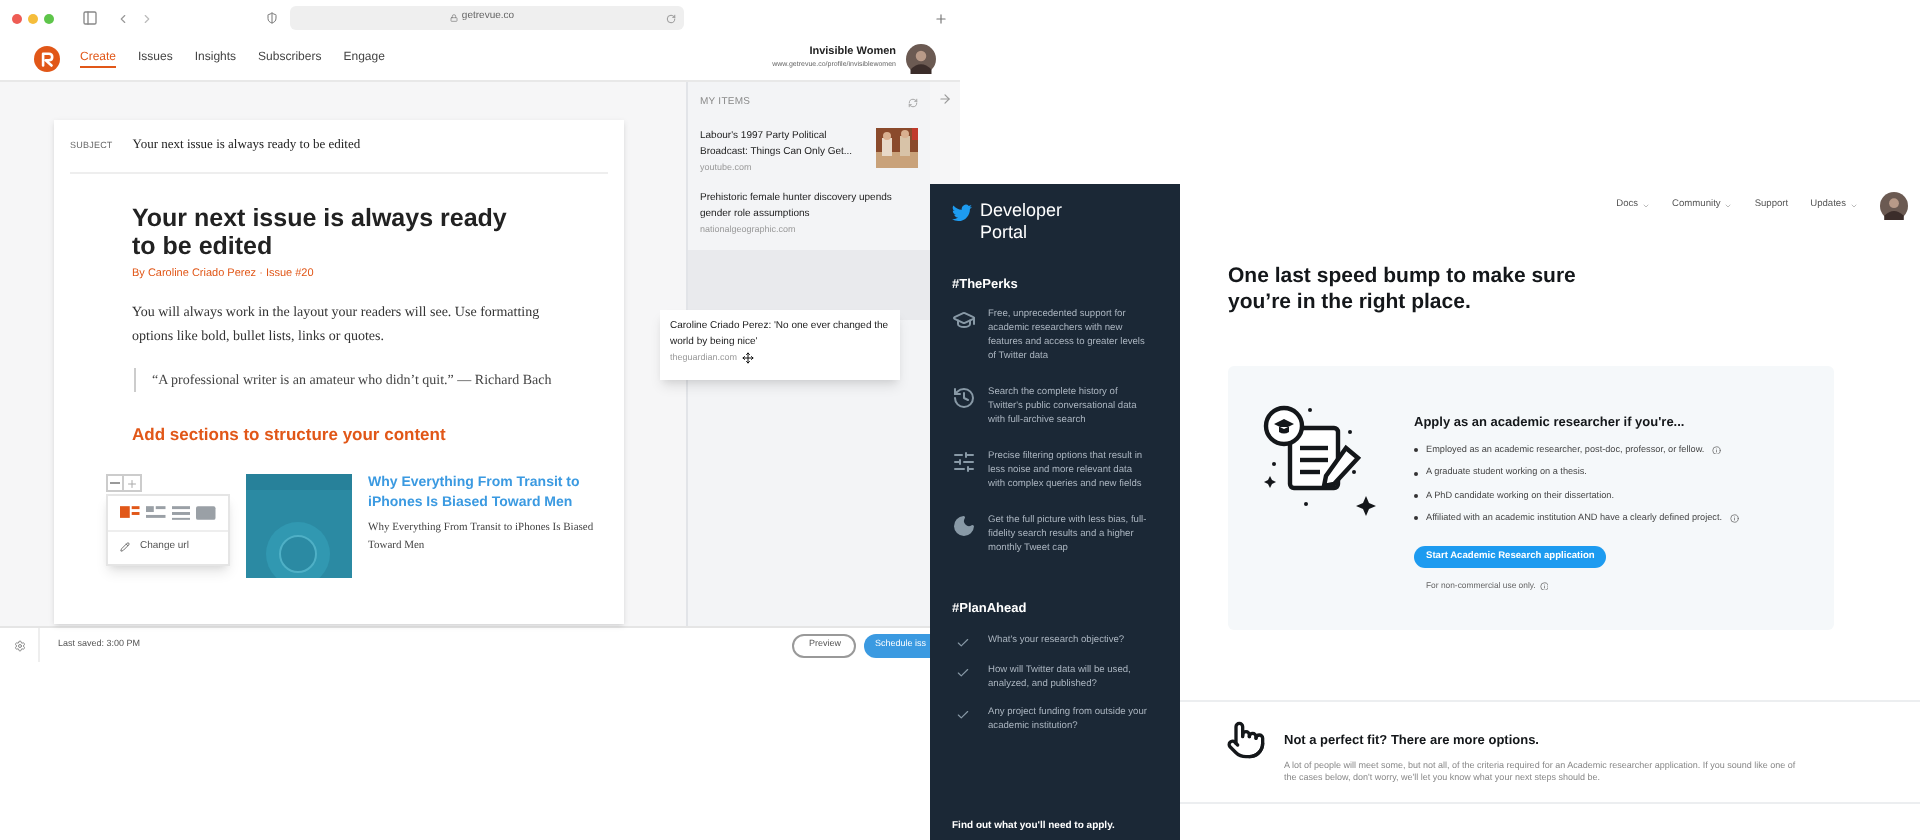 The height and width of the screenshot is (840, 1920). What do you see at coordinates (671, 18) in the screenshot?
I see `reload-icon` at bounding box center [671, 18].